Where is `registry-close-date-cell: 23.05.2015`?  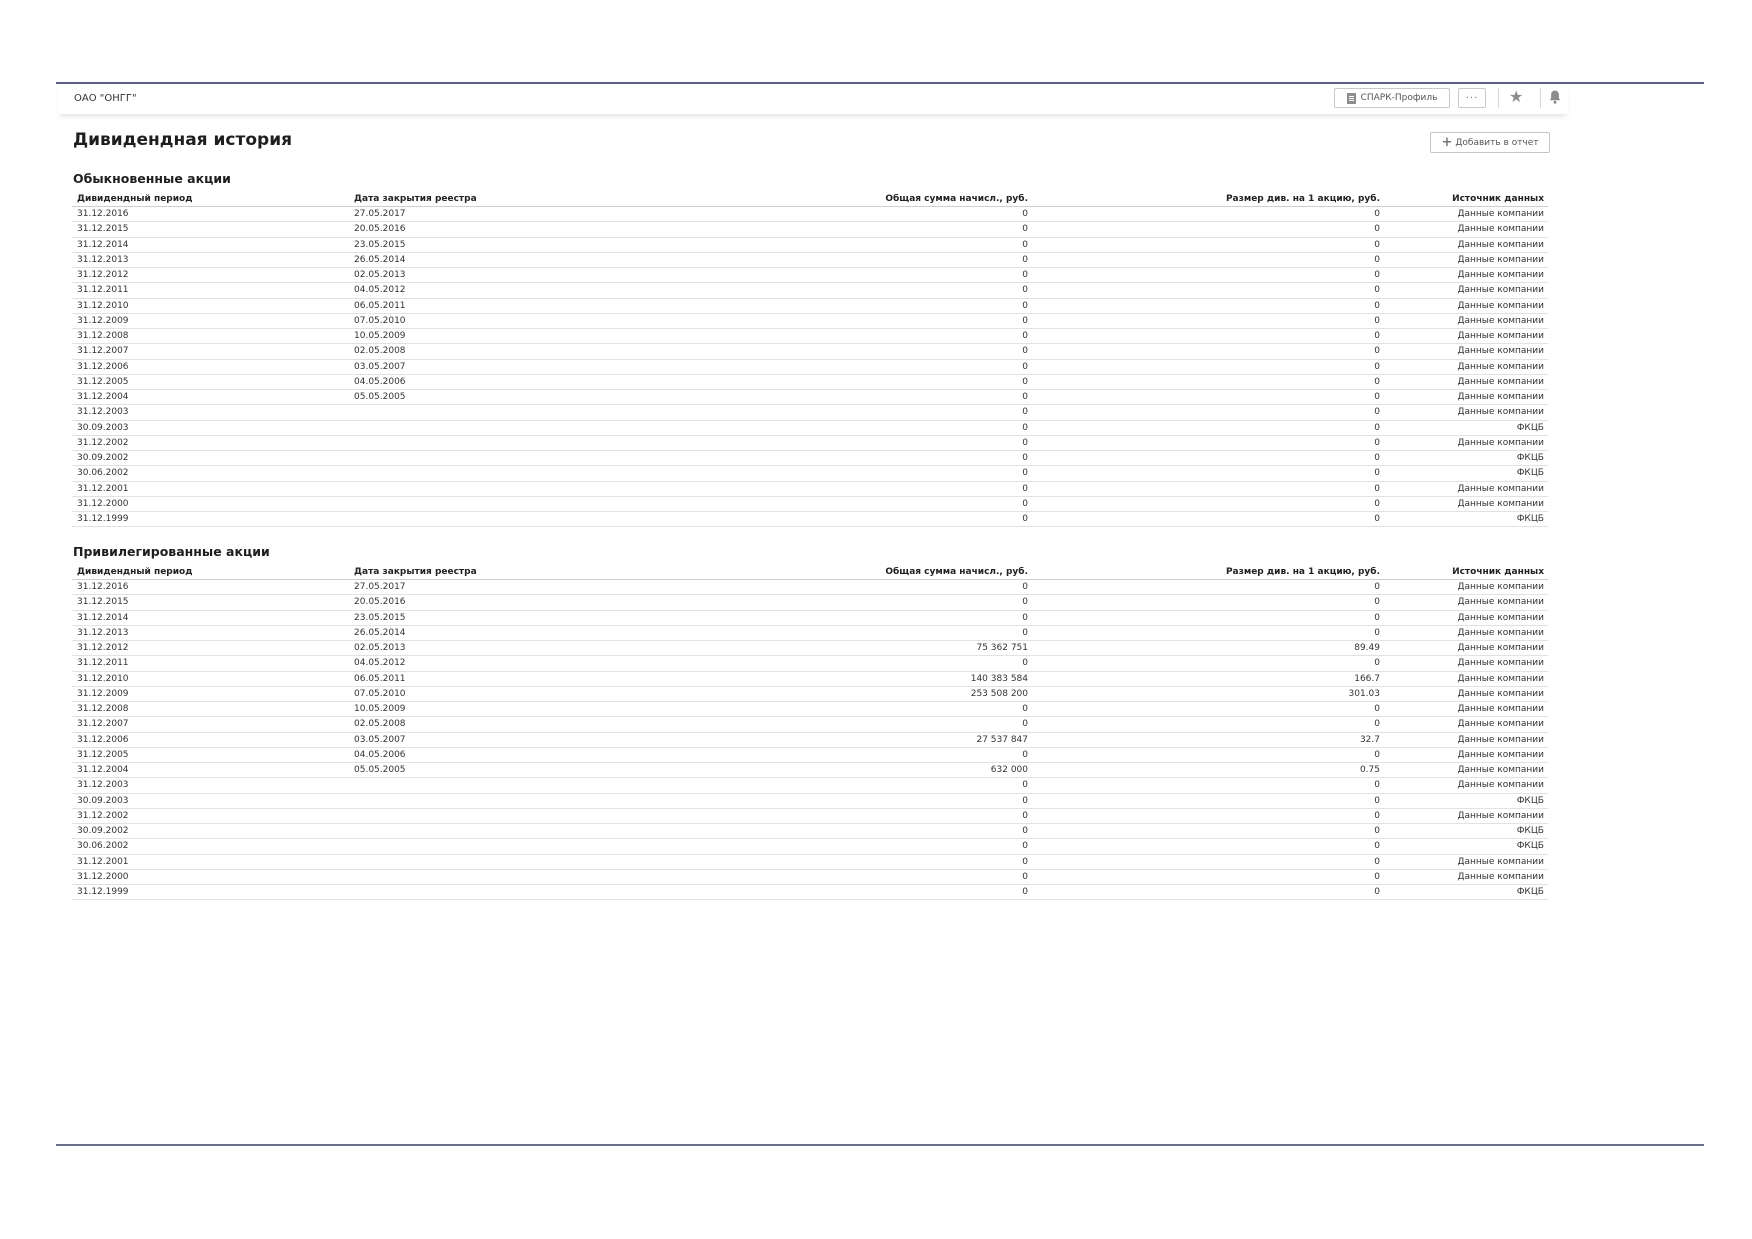
registry-close-date-cell: 23.05.2015 is located at coordinates (380, 244).